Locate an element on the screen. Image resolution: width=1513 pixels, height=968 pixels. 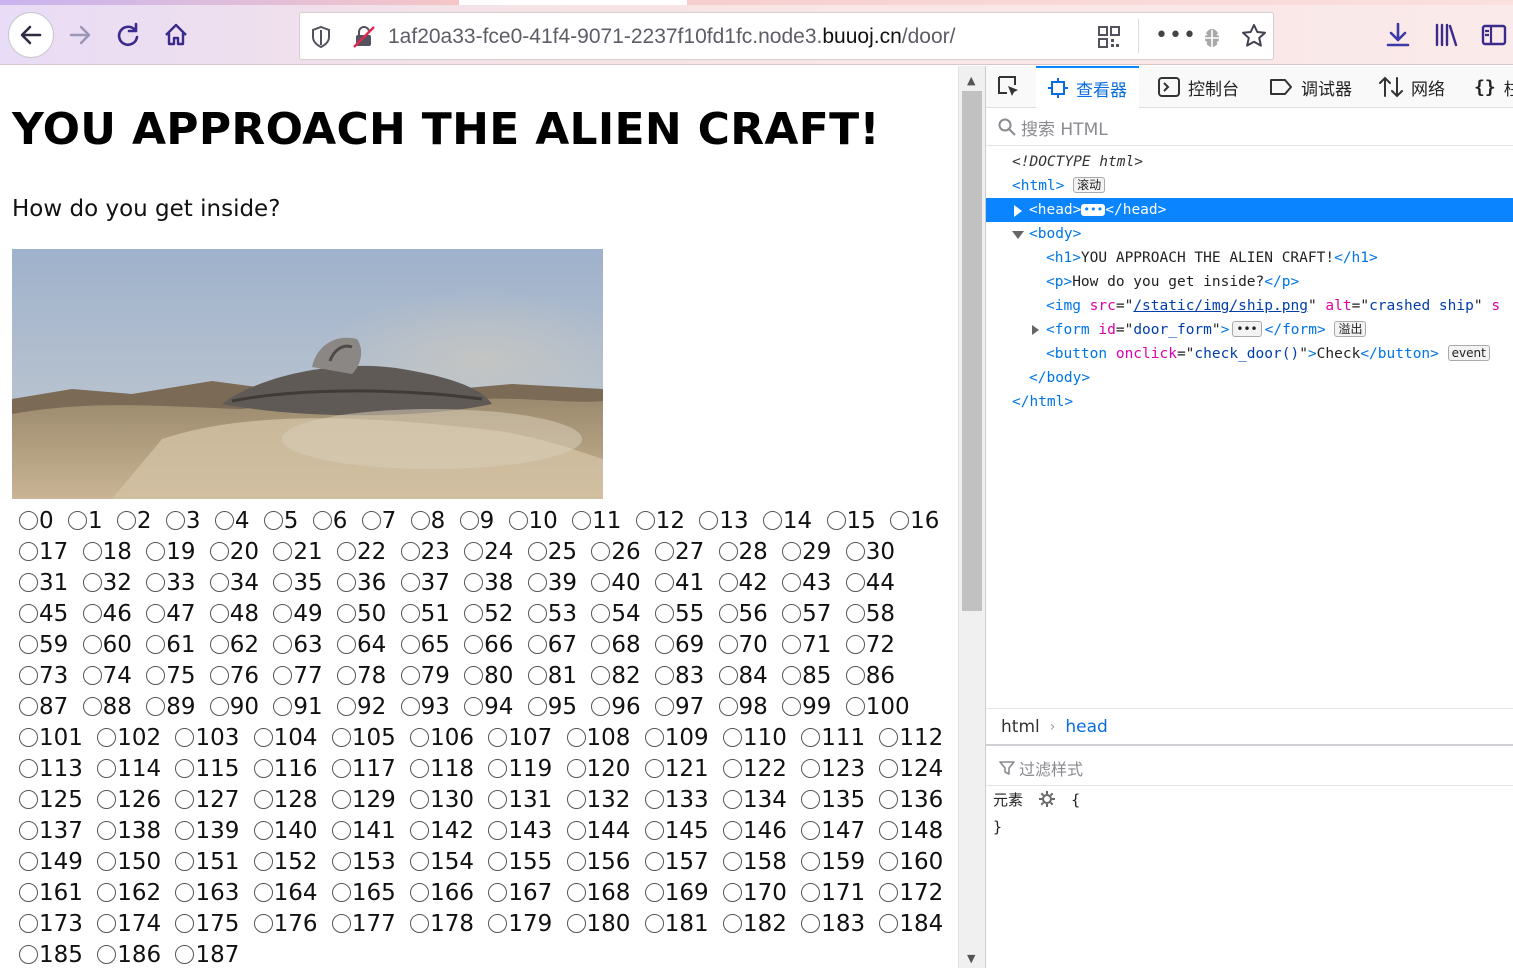
radio-option: 116 is located at coordinates (282, 769).